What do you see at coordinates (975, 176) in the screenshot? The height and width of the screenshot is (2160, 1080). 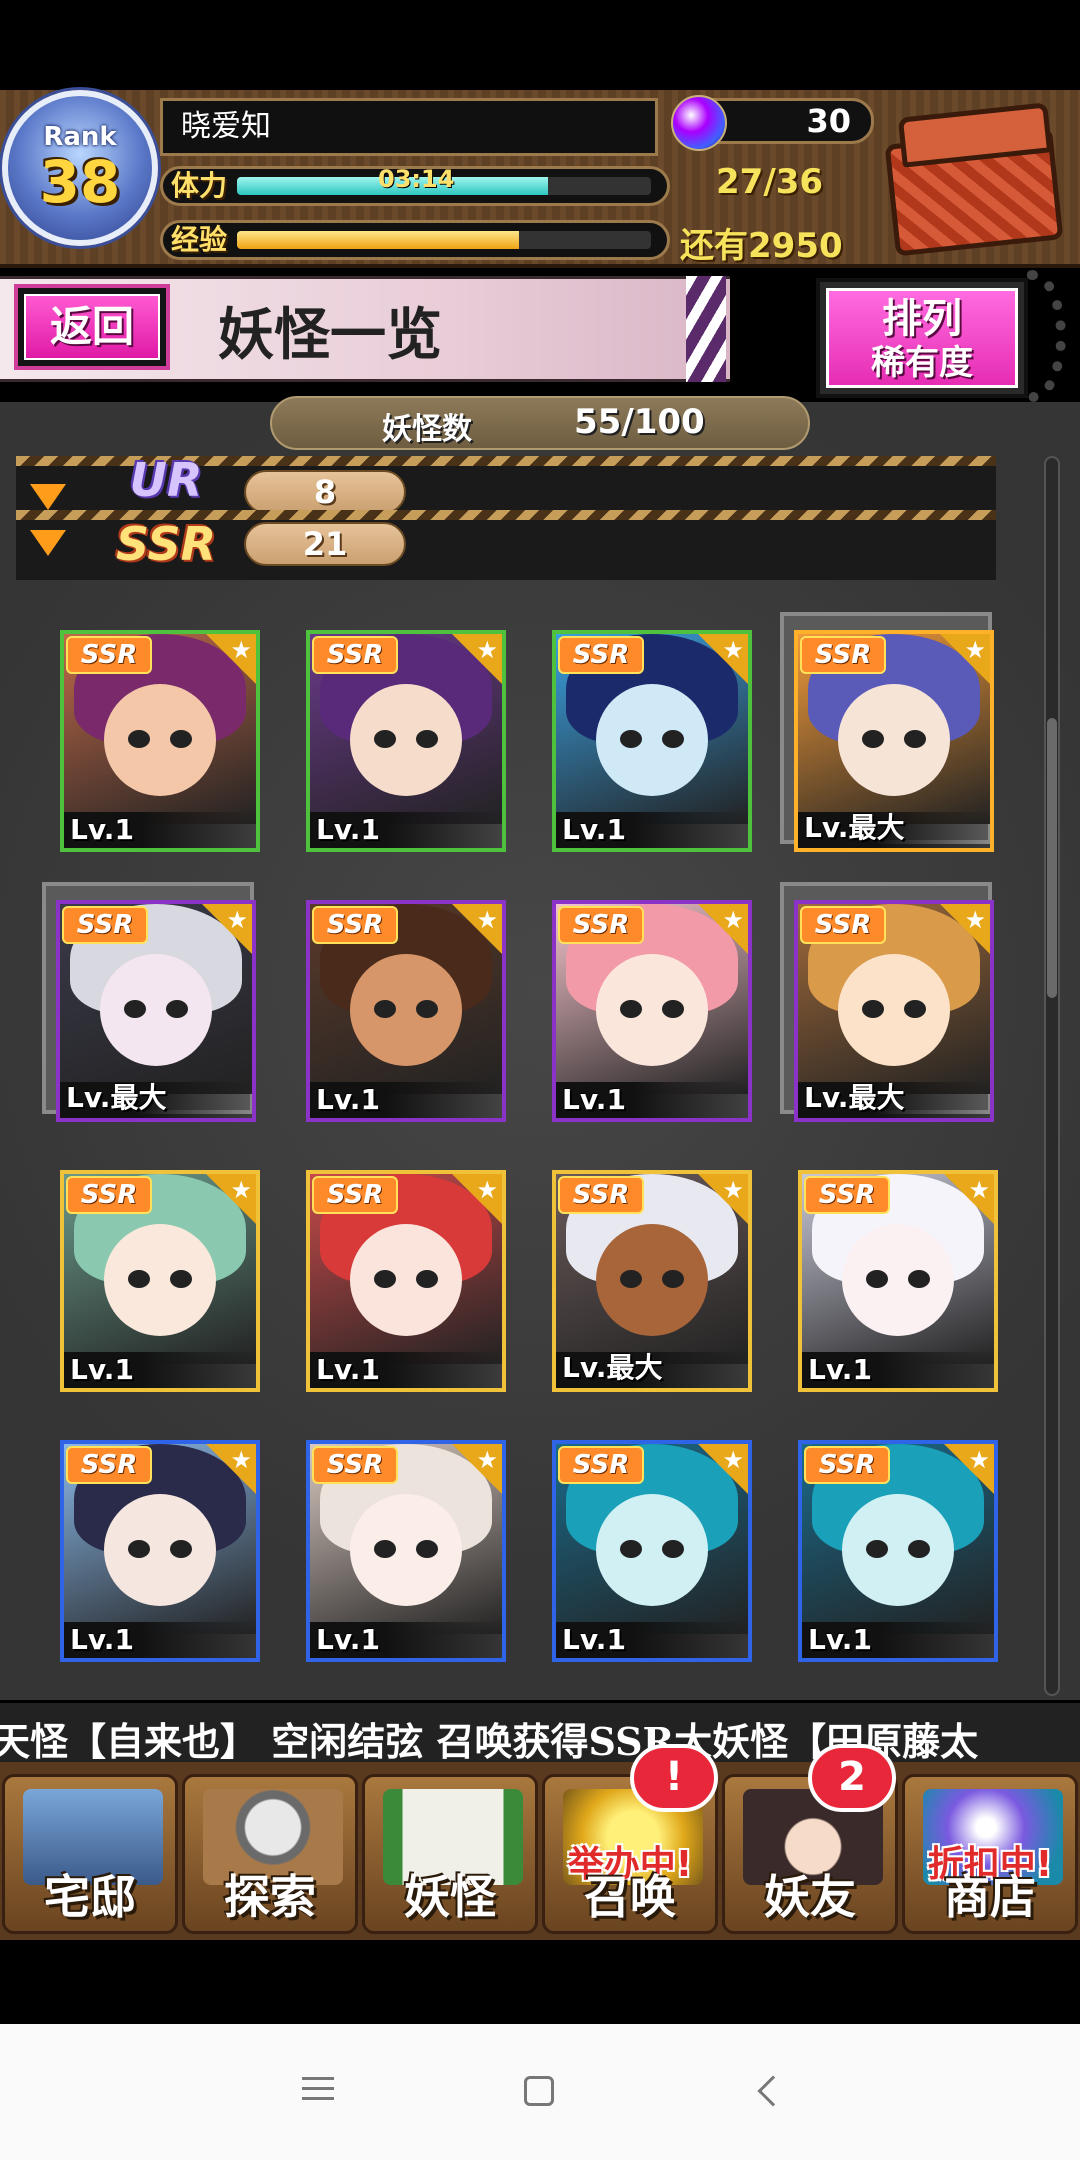 I see `treasure-chest-icon` at bounding box center [975, 176].